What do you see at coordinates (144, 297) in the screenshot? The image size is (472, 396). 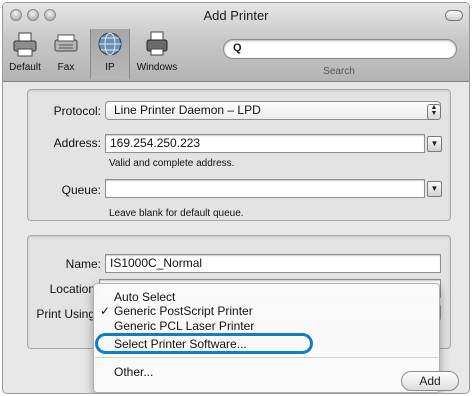 I see `menu-item-auto-select: Auto Select` at bounding box center [144, 297].